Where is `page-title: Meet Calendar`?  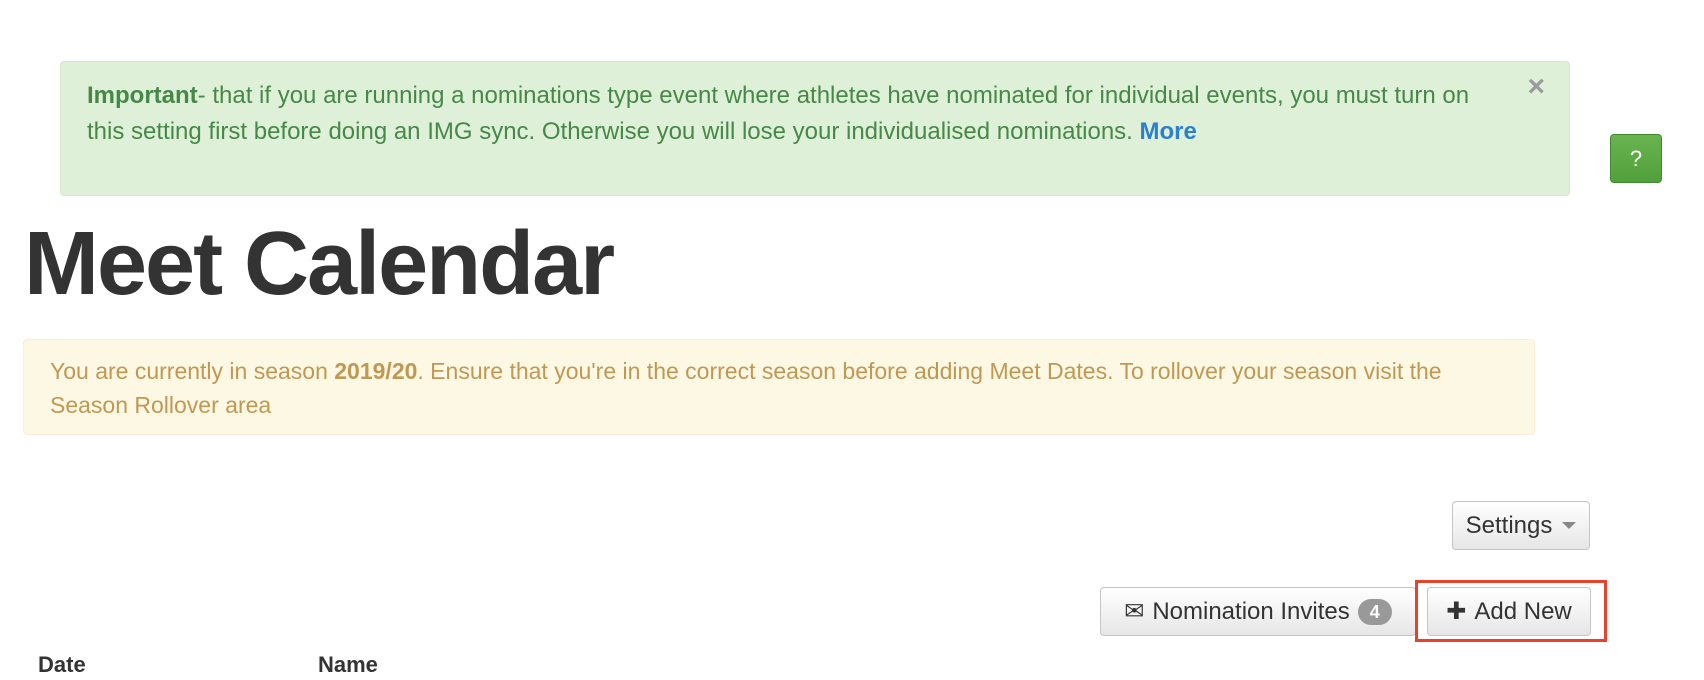 page-title: Meet Calendar is located at coordinates (319, 264).